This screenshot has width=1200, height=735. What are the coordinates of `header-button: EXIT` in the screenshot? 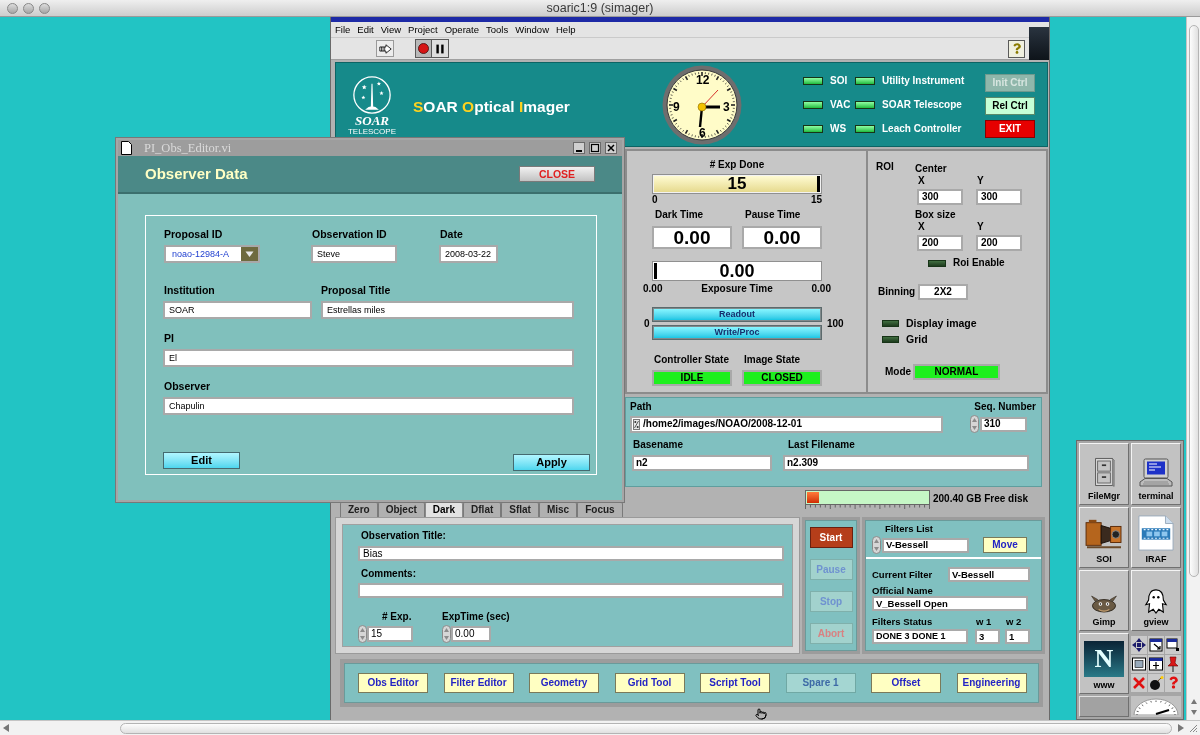 It's located at (1010, 129).